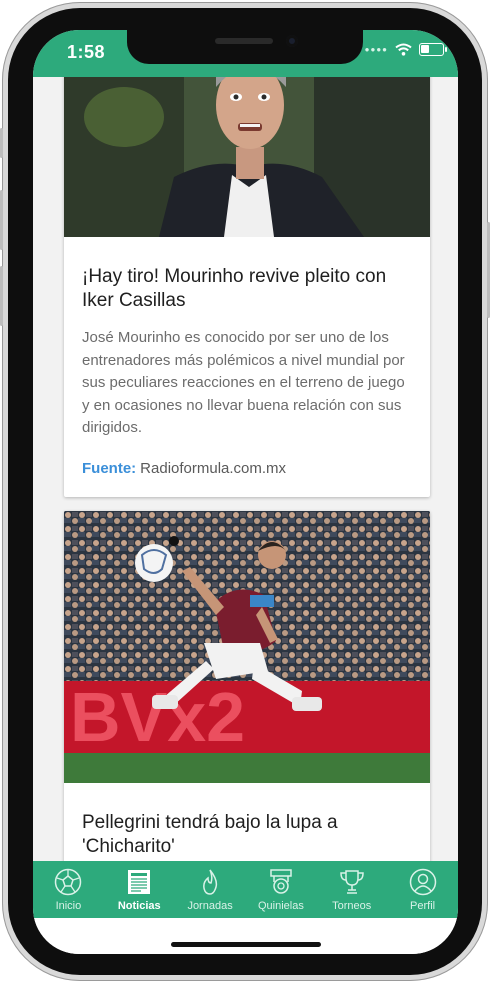 This screenshot has width=490, height=983. I want to click on newspaper-icon, so click(139, 882).